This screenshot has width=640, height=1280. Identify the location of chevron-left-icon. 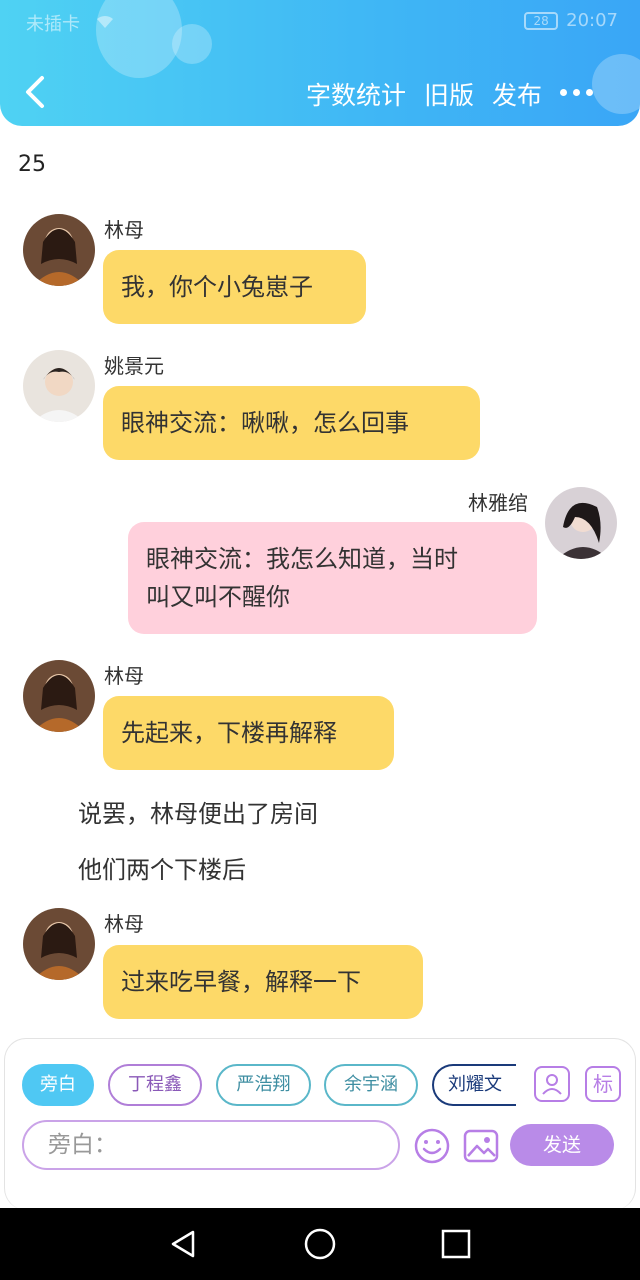
(35, 92).